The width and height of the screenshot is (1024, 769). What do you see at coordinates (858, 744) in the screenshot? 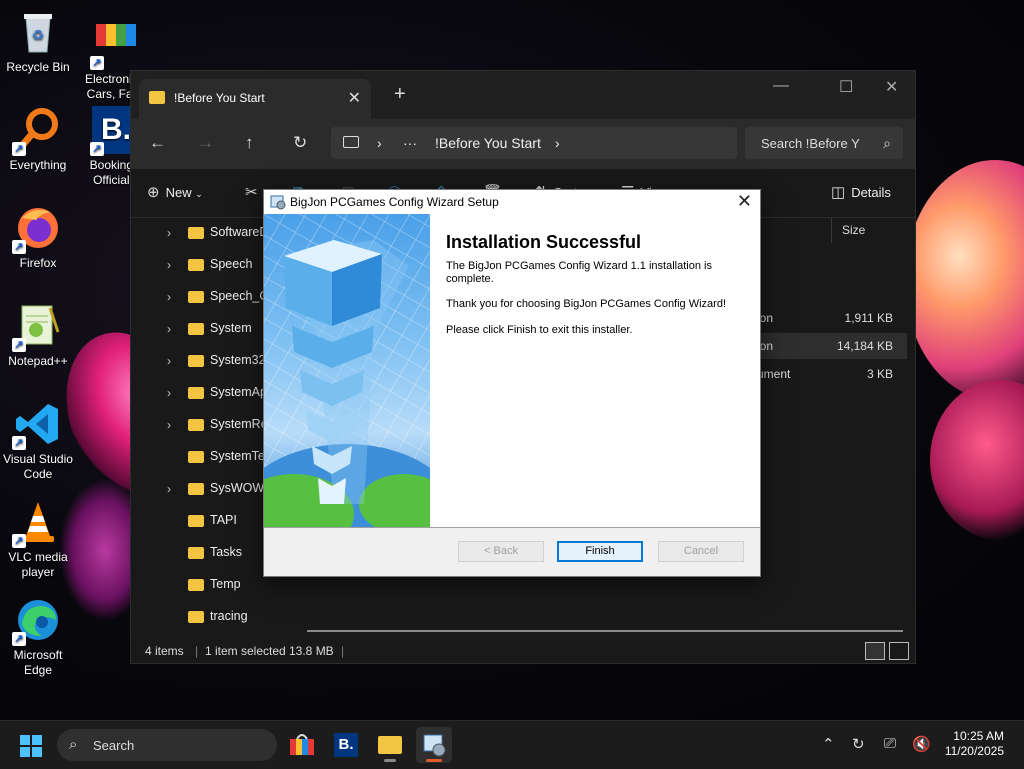
I see `sync-icon: ↻` at bounding box center [858, 744].